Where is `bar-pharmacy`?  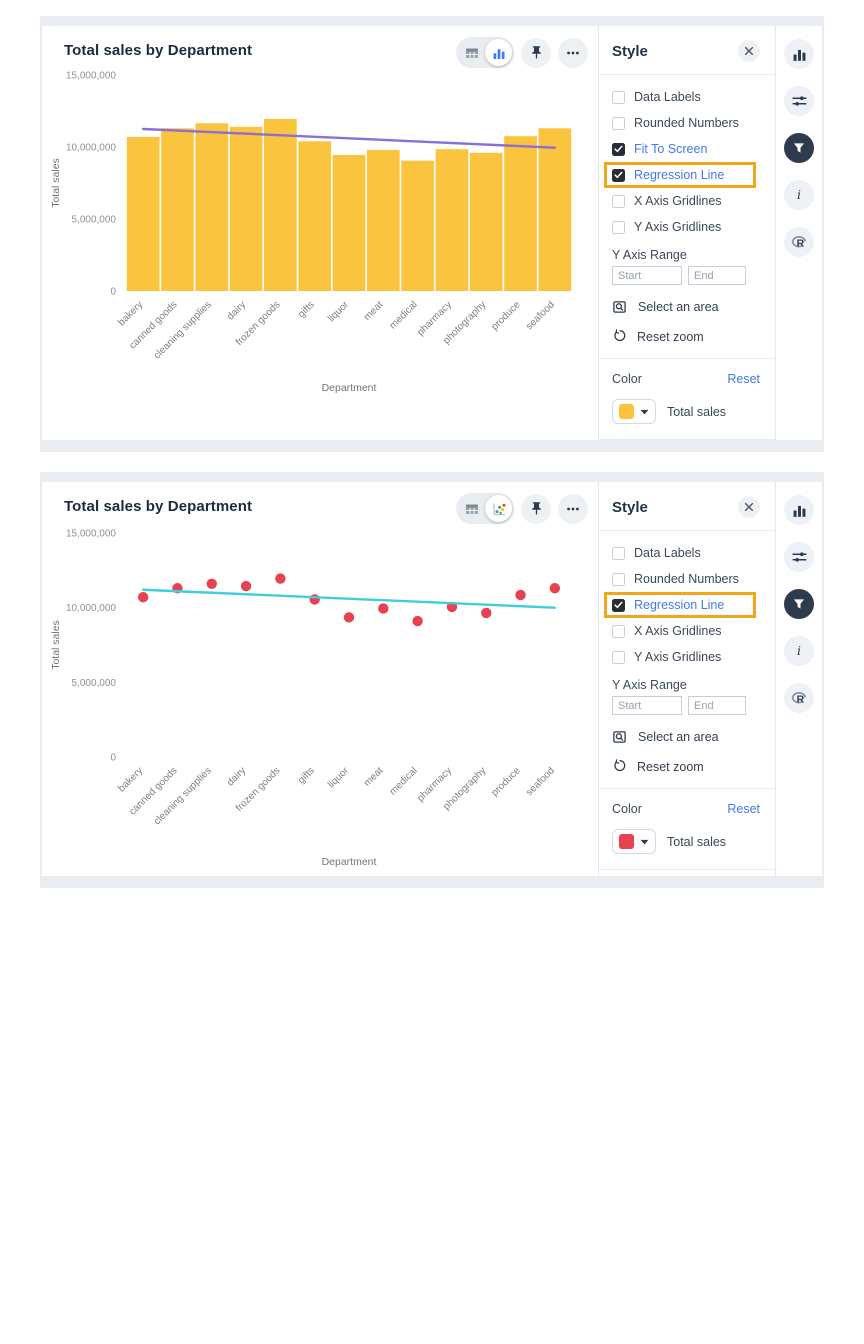
bar-pharmacy is located at coordinates (452, 220).